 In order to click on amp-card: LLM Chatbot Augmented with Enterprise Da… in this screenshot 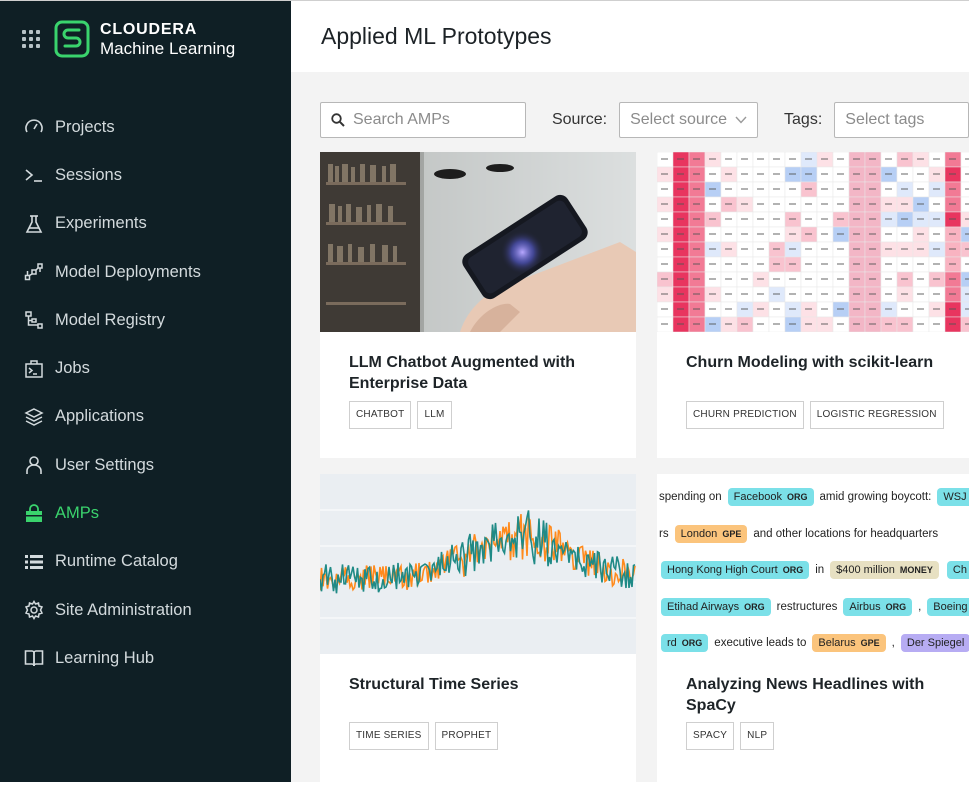, I will do `click(478, 305)`.